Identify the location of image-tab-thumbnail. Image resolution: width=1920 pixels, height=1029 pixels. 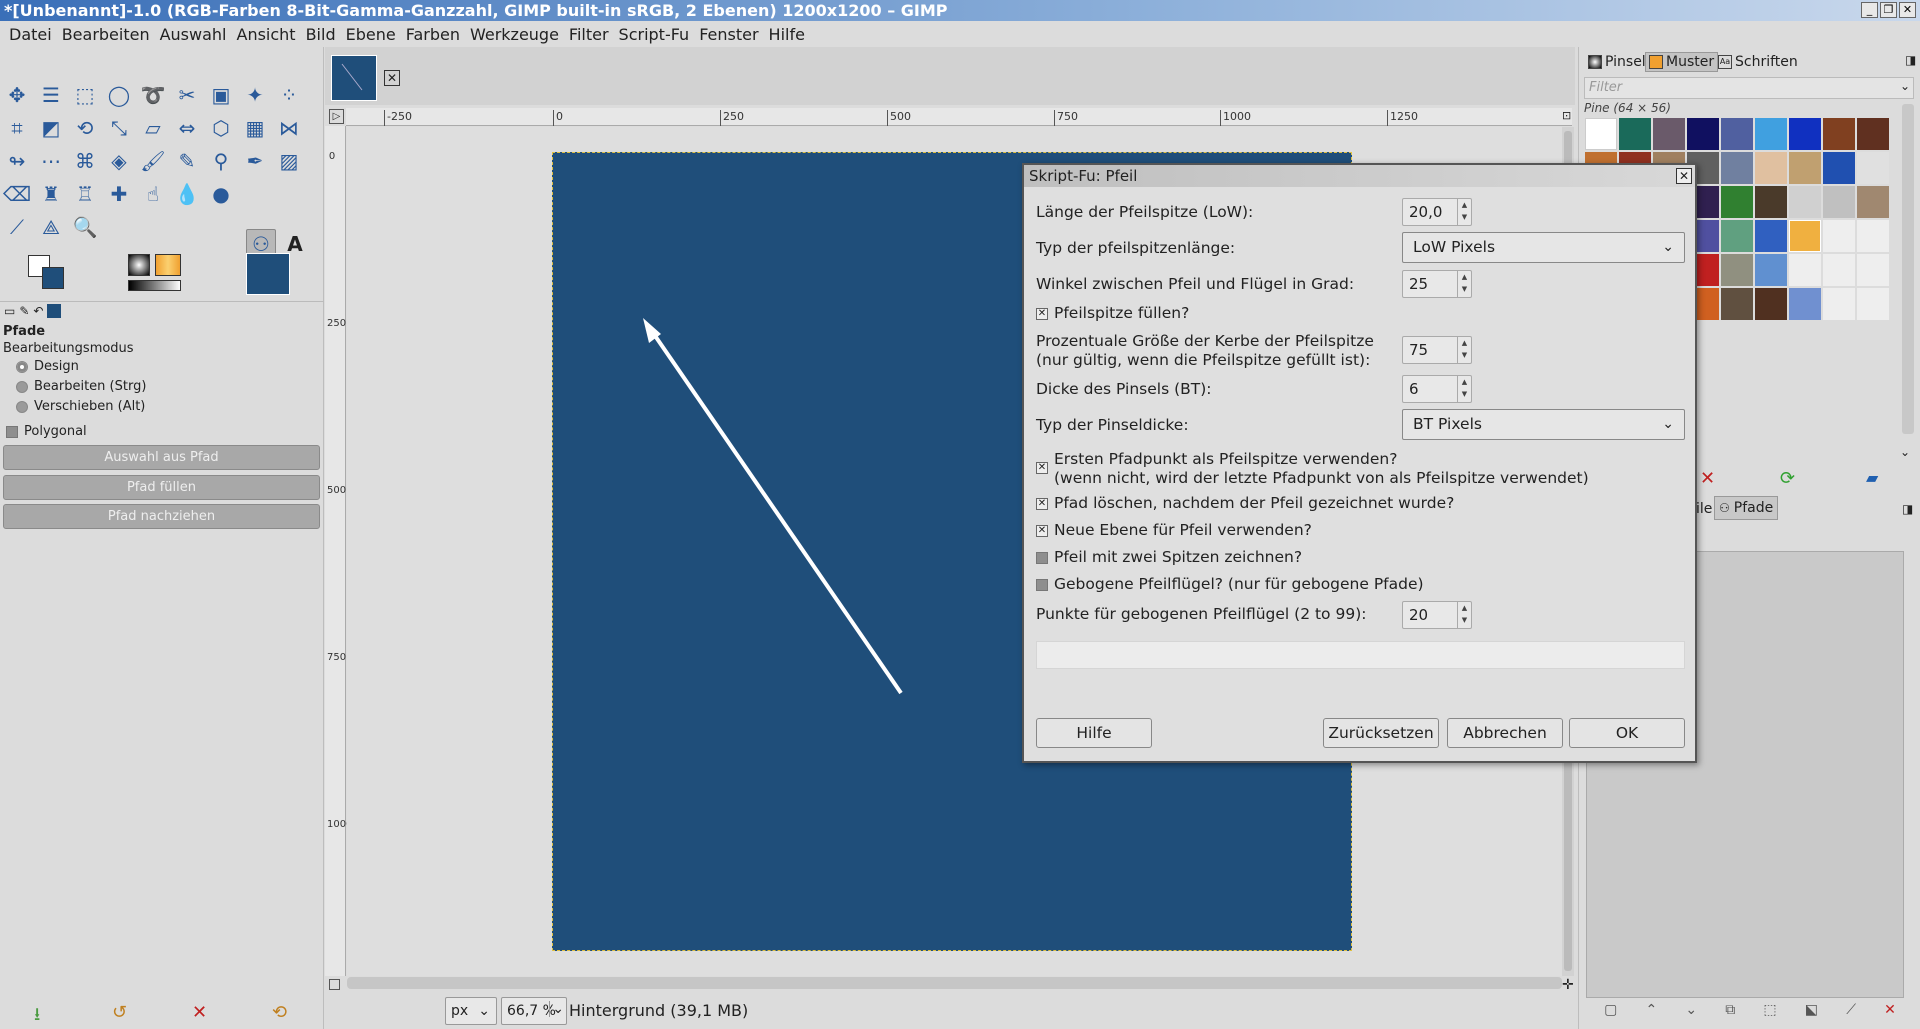
(354, 78).